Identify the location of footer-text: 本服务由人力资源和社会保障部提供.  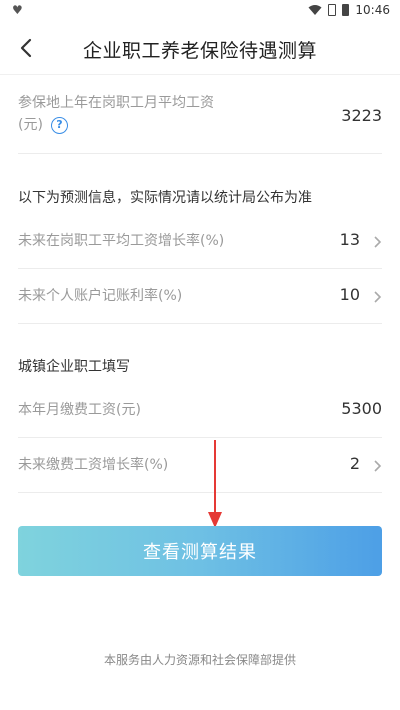
(199, 660).